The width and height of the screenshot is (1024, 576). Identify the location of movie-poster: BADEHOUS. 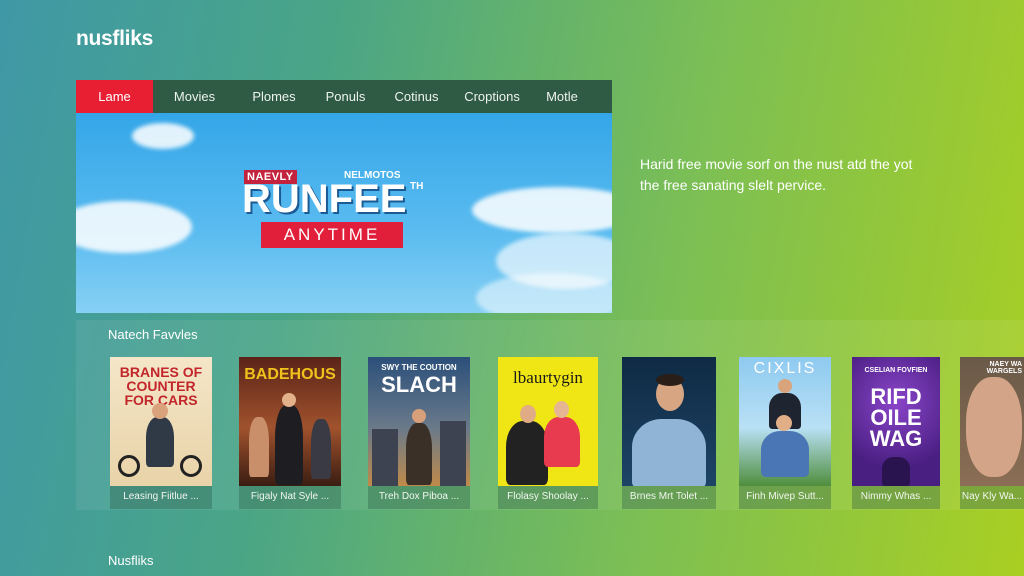
(290, 421).